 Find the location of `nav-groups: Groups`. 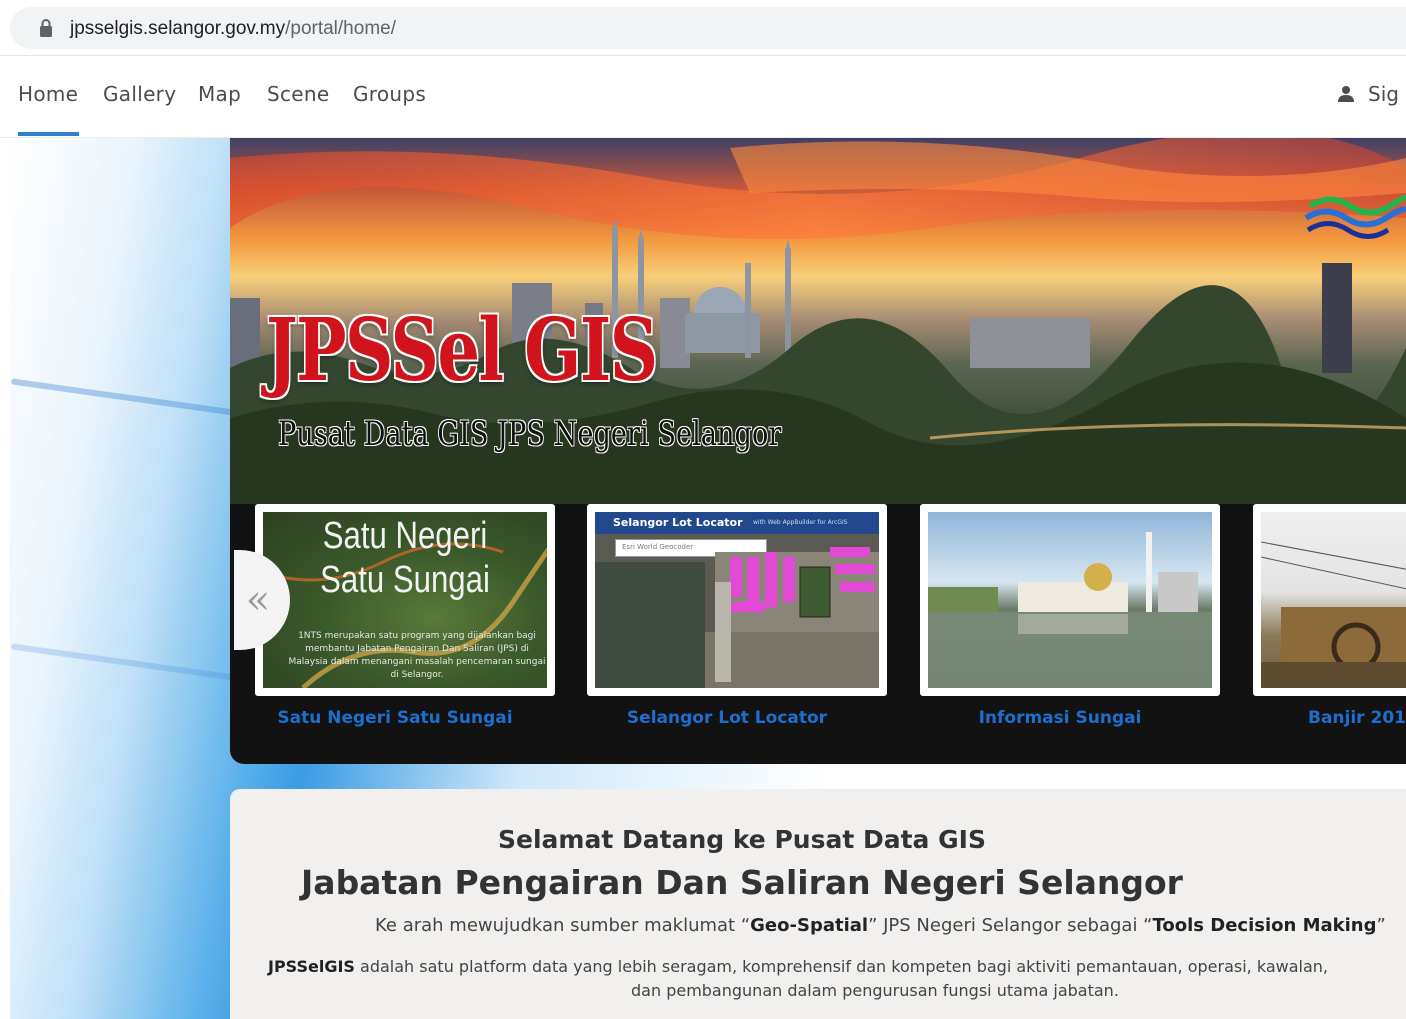

nav-groups: Groups is located at coordinates (389, 94).